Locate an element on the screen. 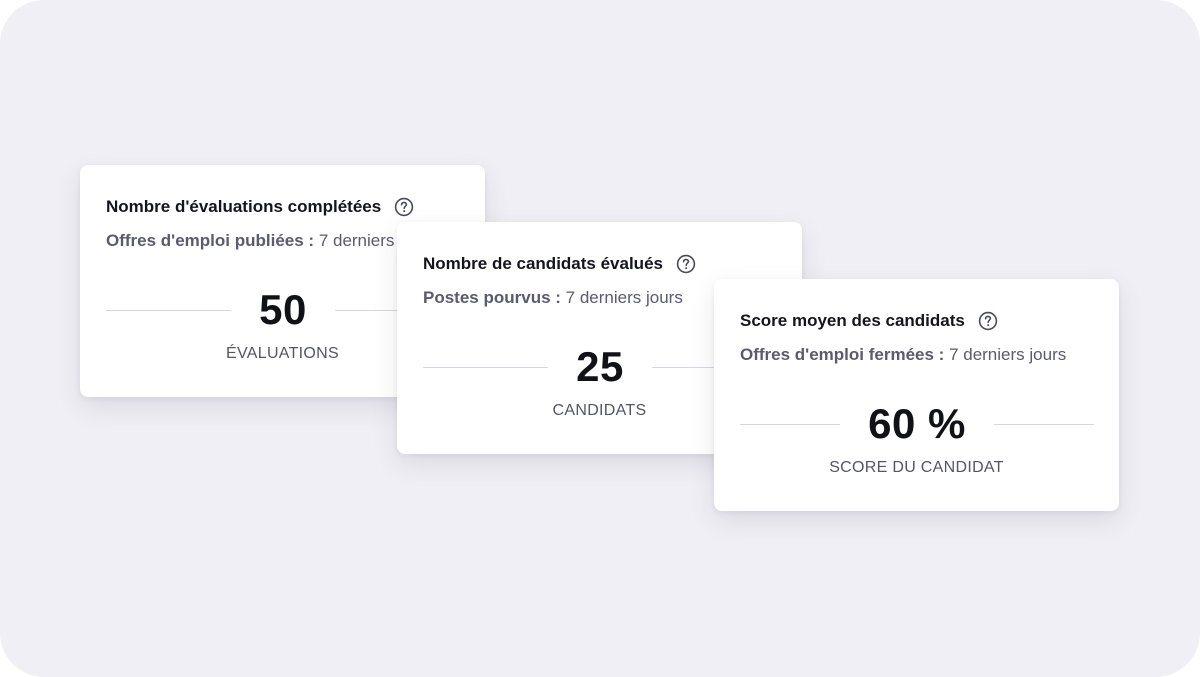 The image size is (1200, 677). card-subtitle-label: Postes pourvus : is located at coordinates (492, 297).